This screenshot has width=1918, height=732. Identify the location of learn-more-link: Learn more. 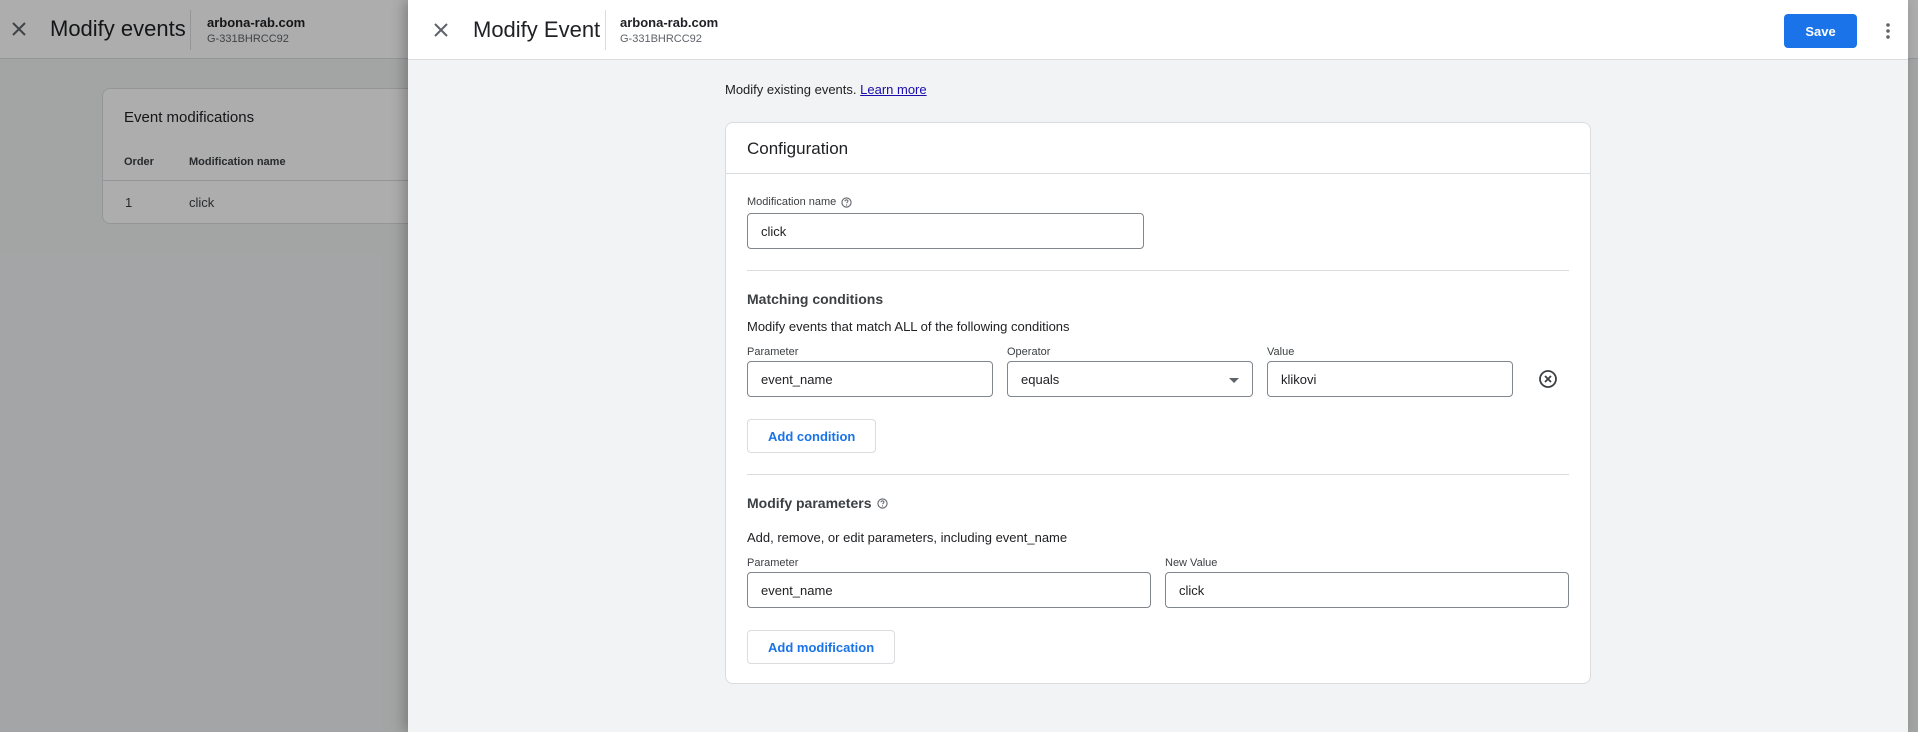
(893, 89).